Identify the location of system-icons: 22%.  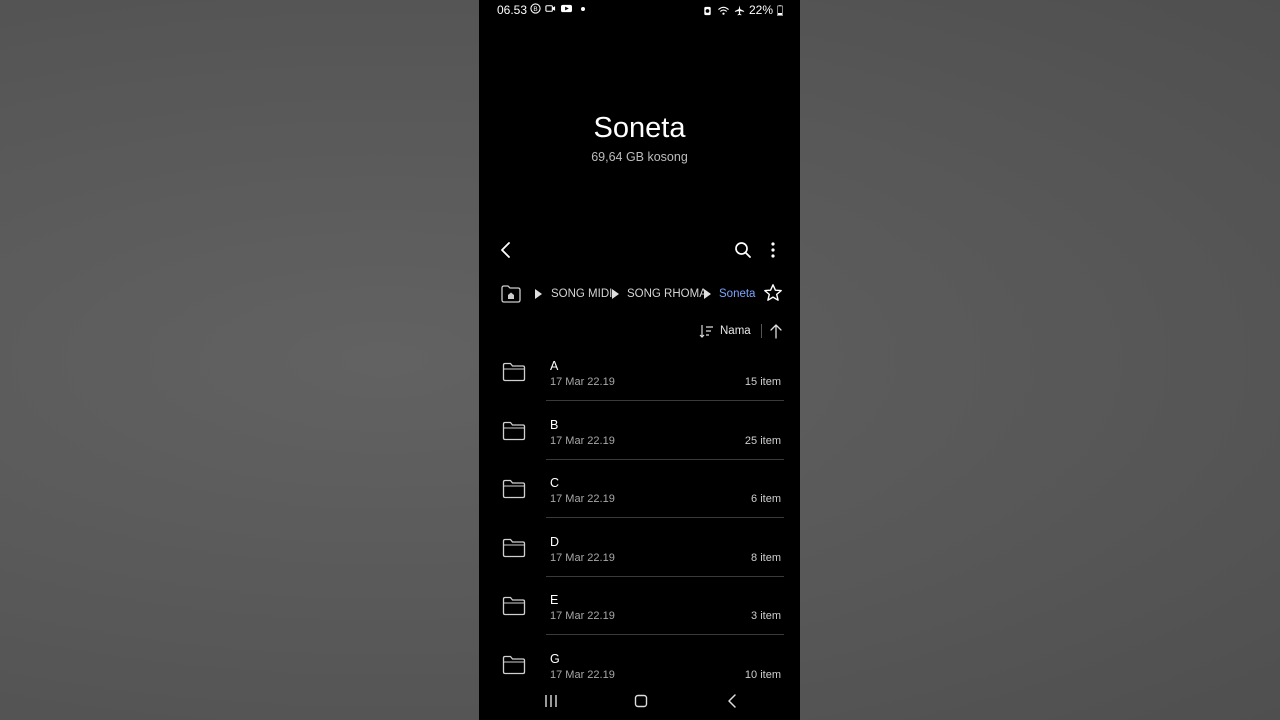
(742, 10).